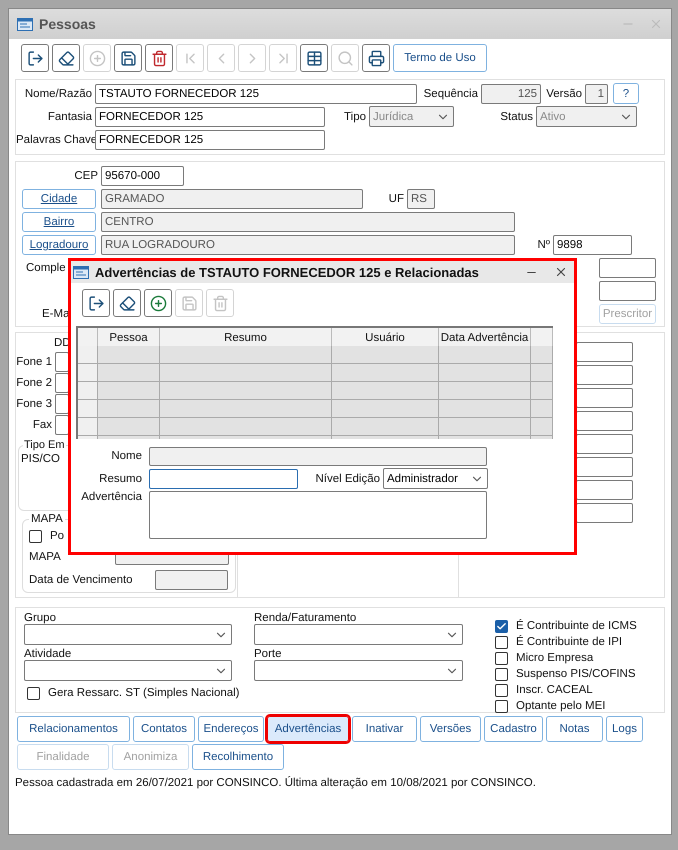 The image size is (678, 850). What do you see at coordinates (129, 536) in the screenshot?
I see `checkbox: Po` at bounding box center [129, 536].